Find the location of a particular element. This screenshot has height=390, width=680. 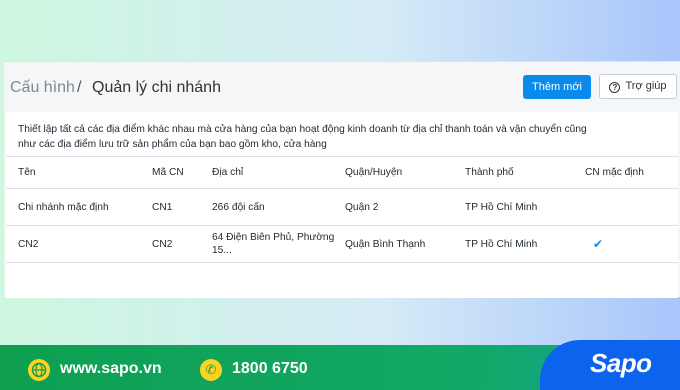

help-label: Trợ giúp is located at coordinates (646, 86).